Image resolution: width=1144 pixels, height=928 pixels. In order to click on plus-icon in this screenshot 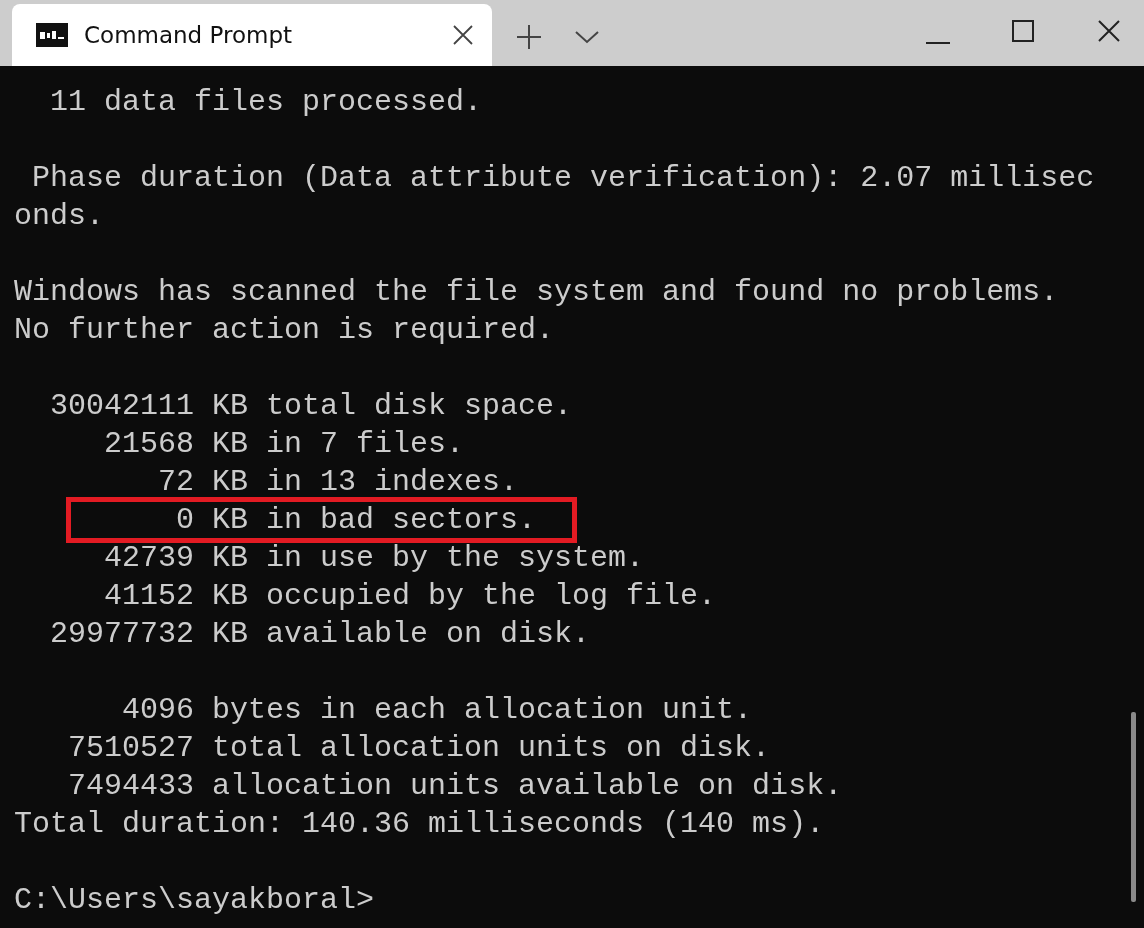, I will do `click(529, 37)`.